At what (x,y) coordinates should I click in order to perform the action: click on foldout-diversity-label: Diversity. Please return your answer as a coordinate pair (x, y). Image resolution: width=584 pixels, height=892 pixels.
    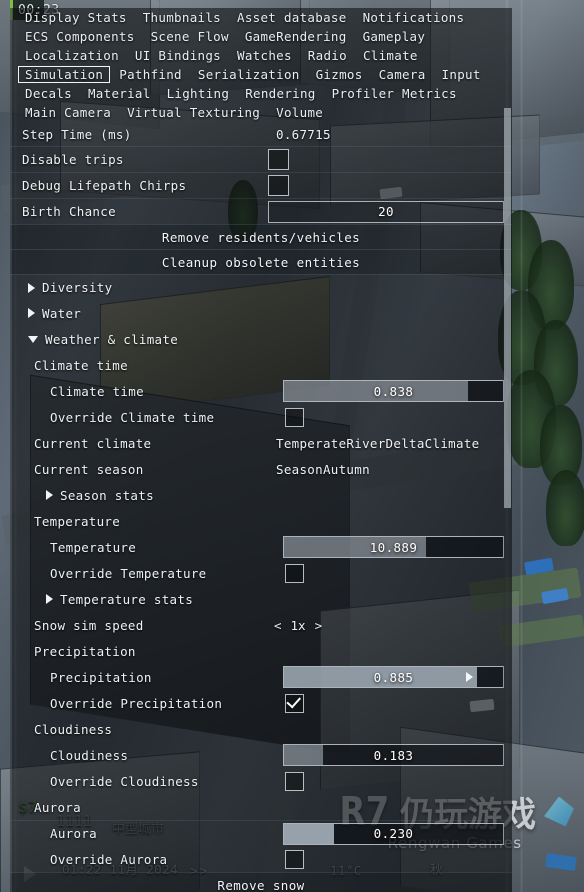
    Looking at the image, I should click on (77, 287).